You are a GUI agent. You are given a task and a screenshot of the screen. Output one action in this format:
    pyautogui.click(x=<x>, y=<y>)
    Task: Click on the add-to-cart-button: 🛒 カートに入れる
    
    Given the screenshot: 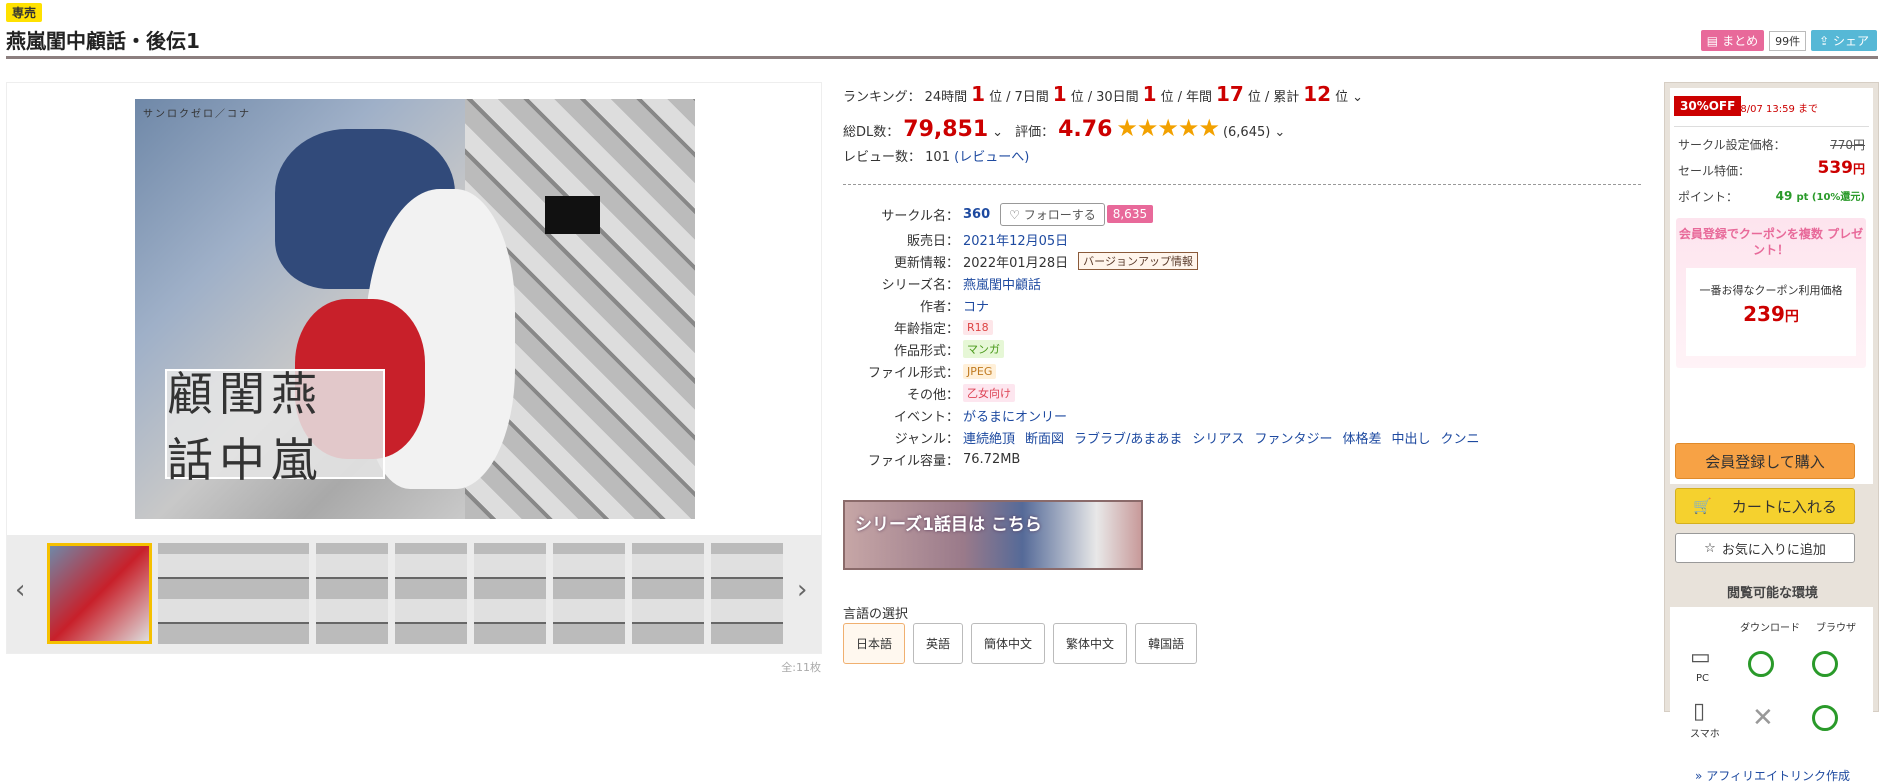 What is the action you would take?
    pyautogui.click(x=1765, y=506)
    